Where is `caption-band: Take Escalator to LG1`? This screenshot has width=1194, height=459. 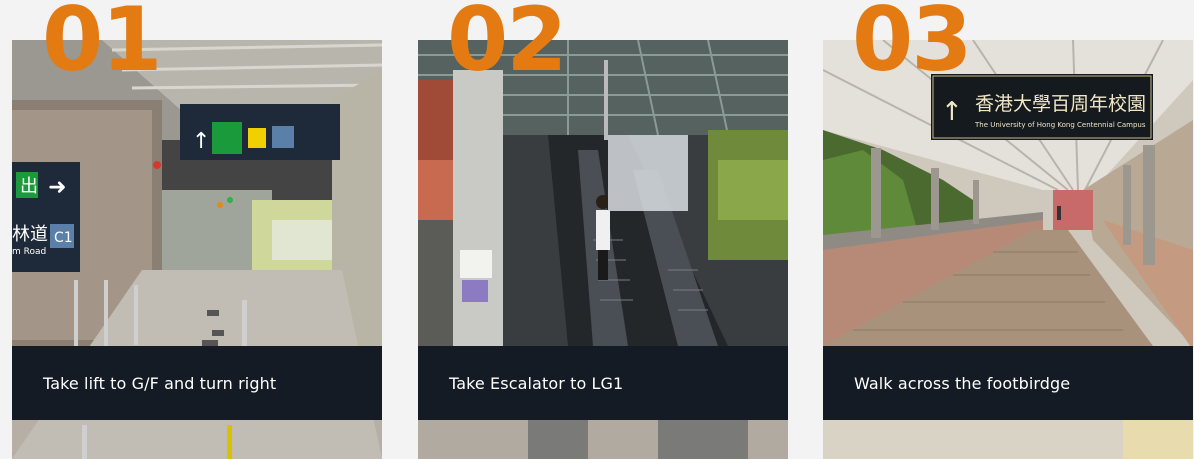 caption-band: Take Escalator to LG1 is located at coordinates (603, 383).